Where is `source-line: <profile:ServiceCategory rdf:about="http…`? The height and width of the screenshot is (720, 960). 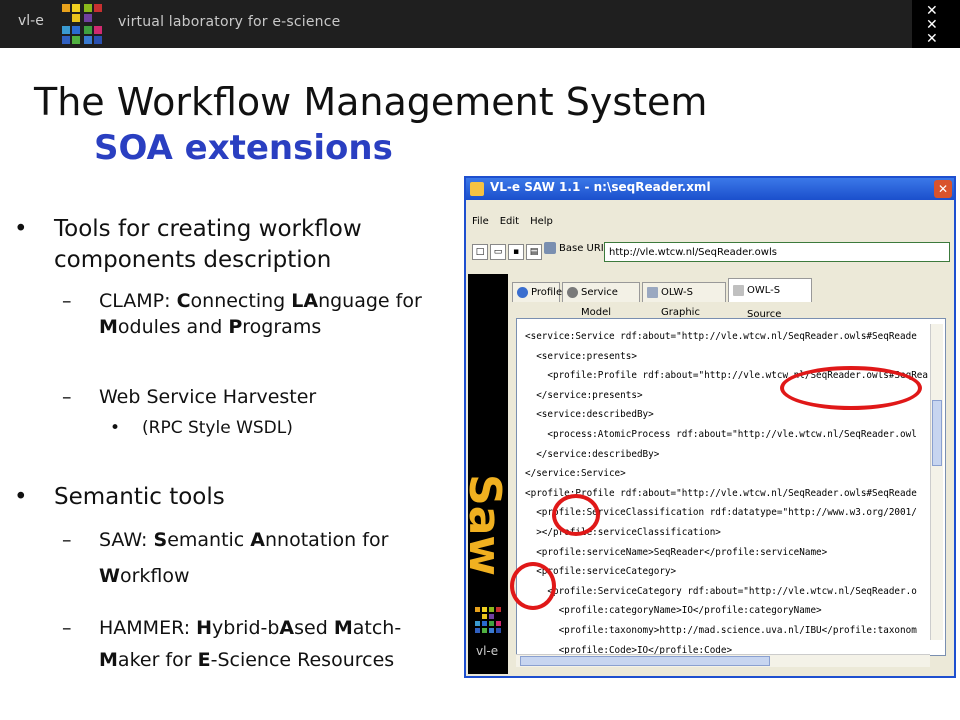
source-line: <profile:ServiceCategory rdf:about="http… is located at coordinates (721, 591).